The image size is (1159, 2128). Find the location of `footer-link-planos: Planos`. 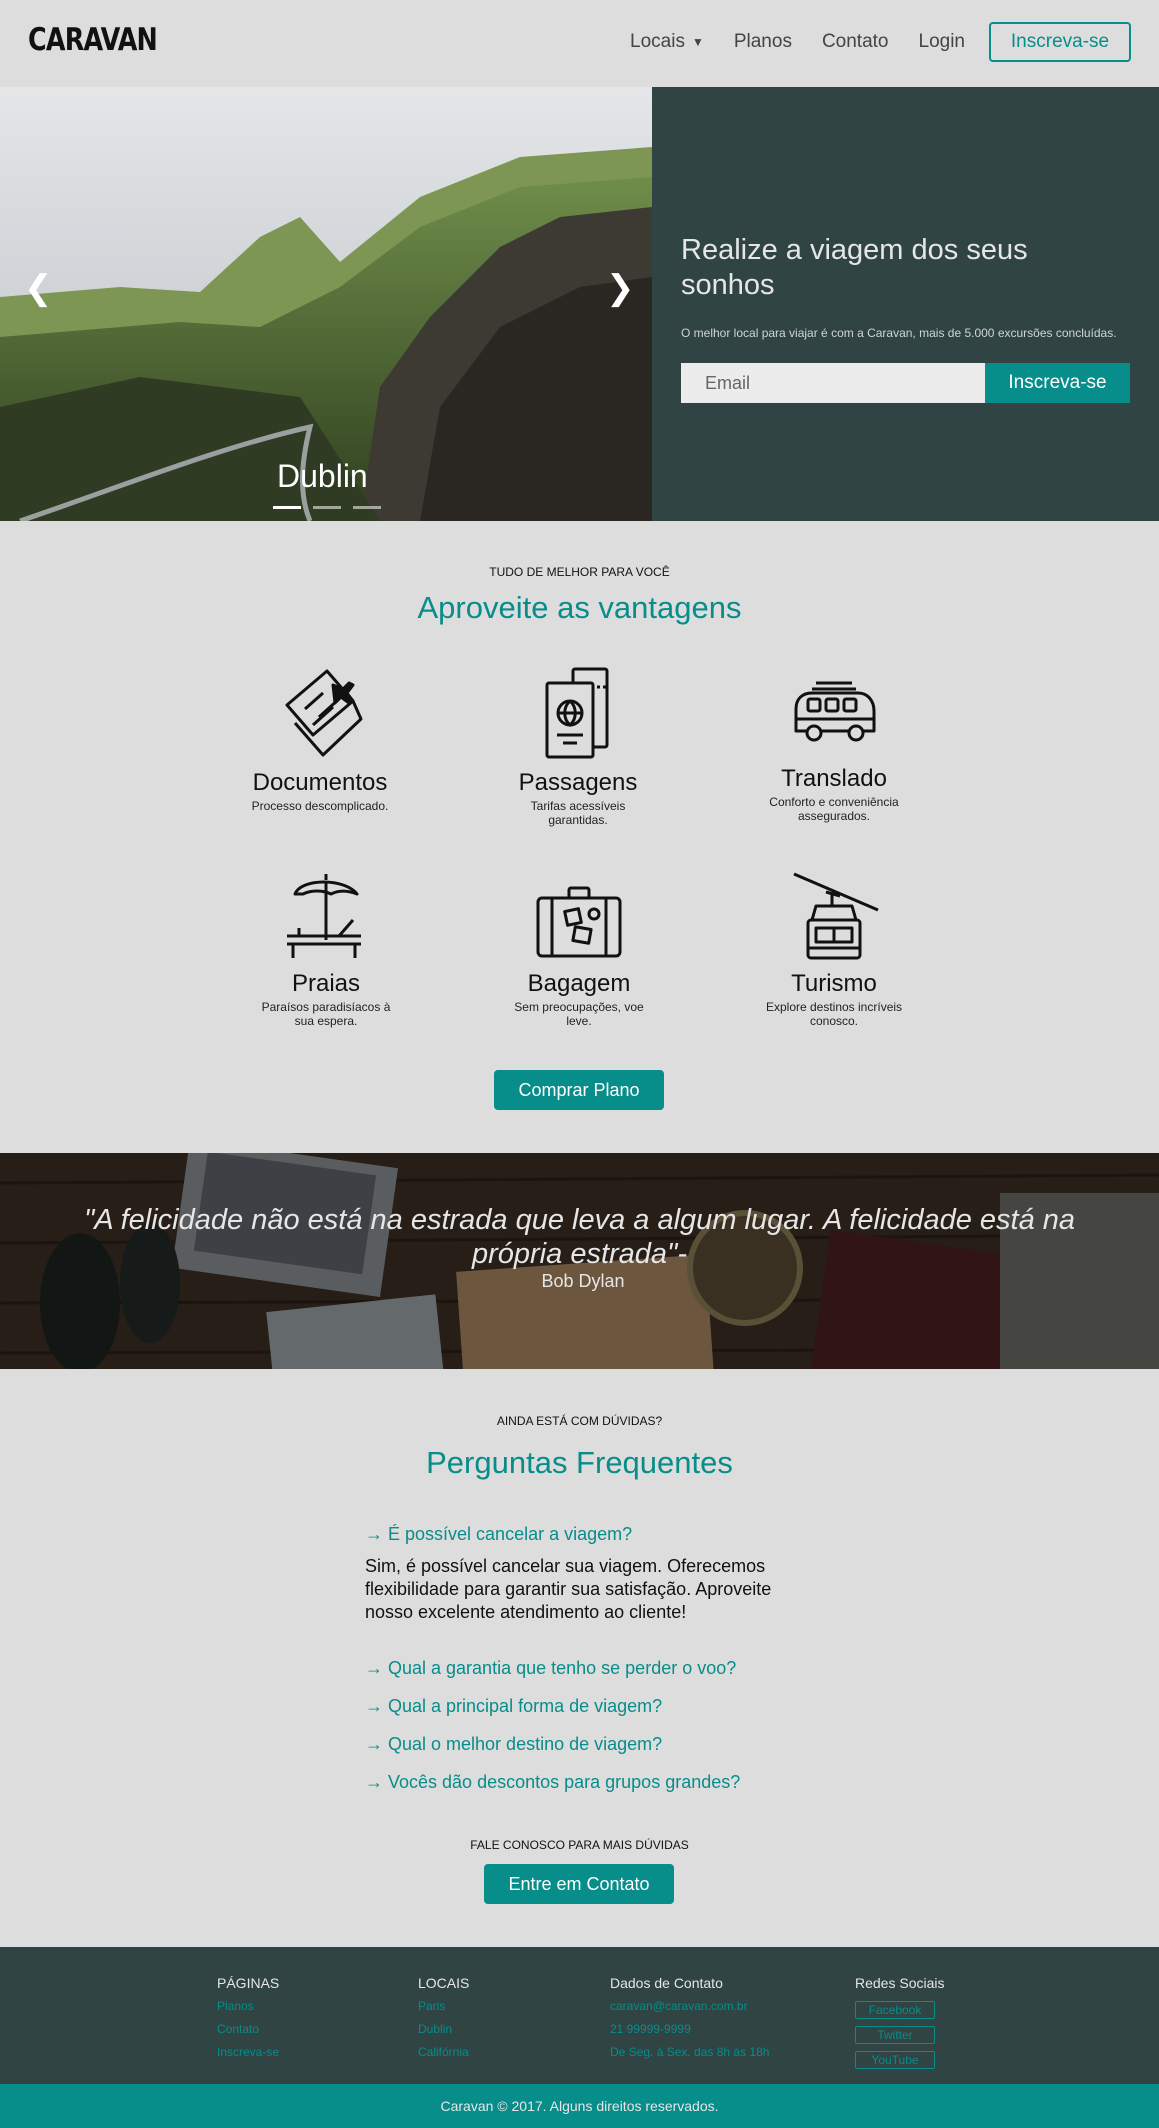

footer-link-planos: Planos is located at coordinates (235, 2006).